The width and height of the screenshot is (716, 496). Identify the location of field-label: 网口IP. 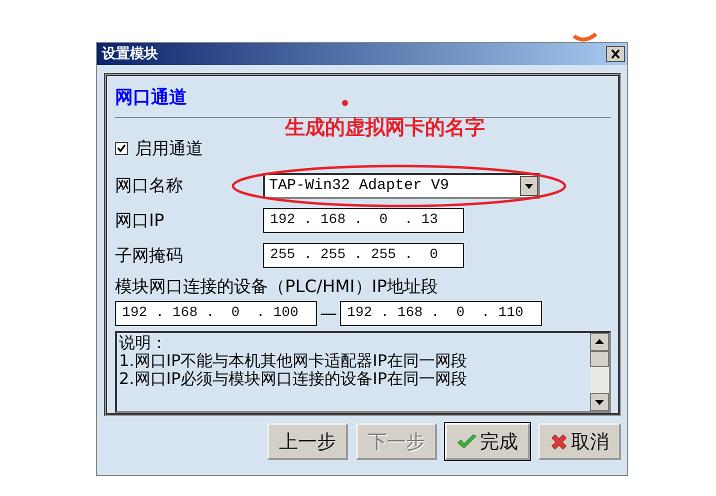
(140, 221).